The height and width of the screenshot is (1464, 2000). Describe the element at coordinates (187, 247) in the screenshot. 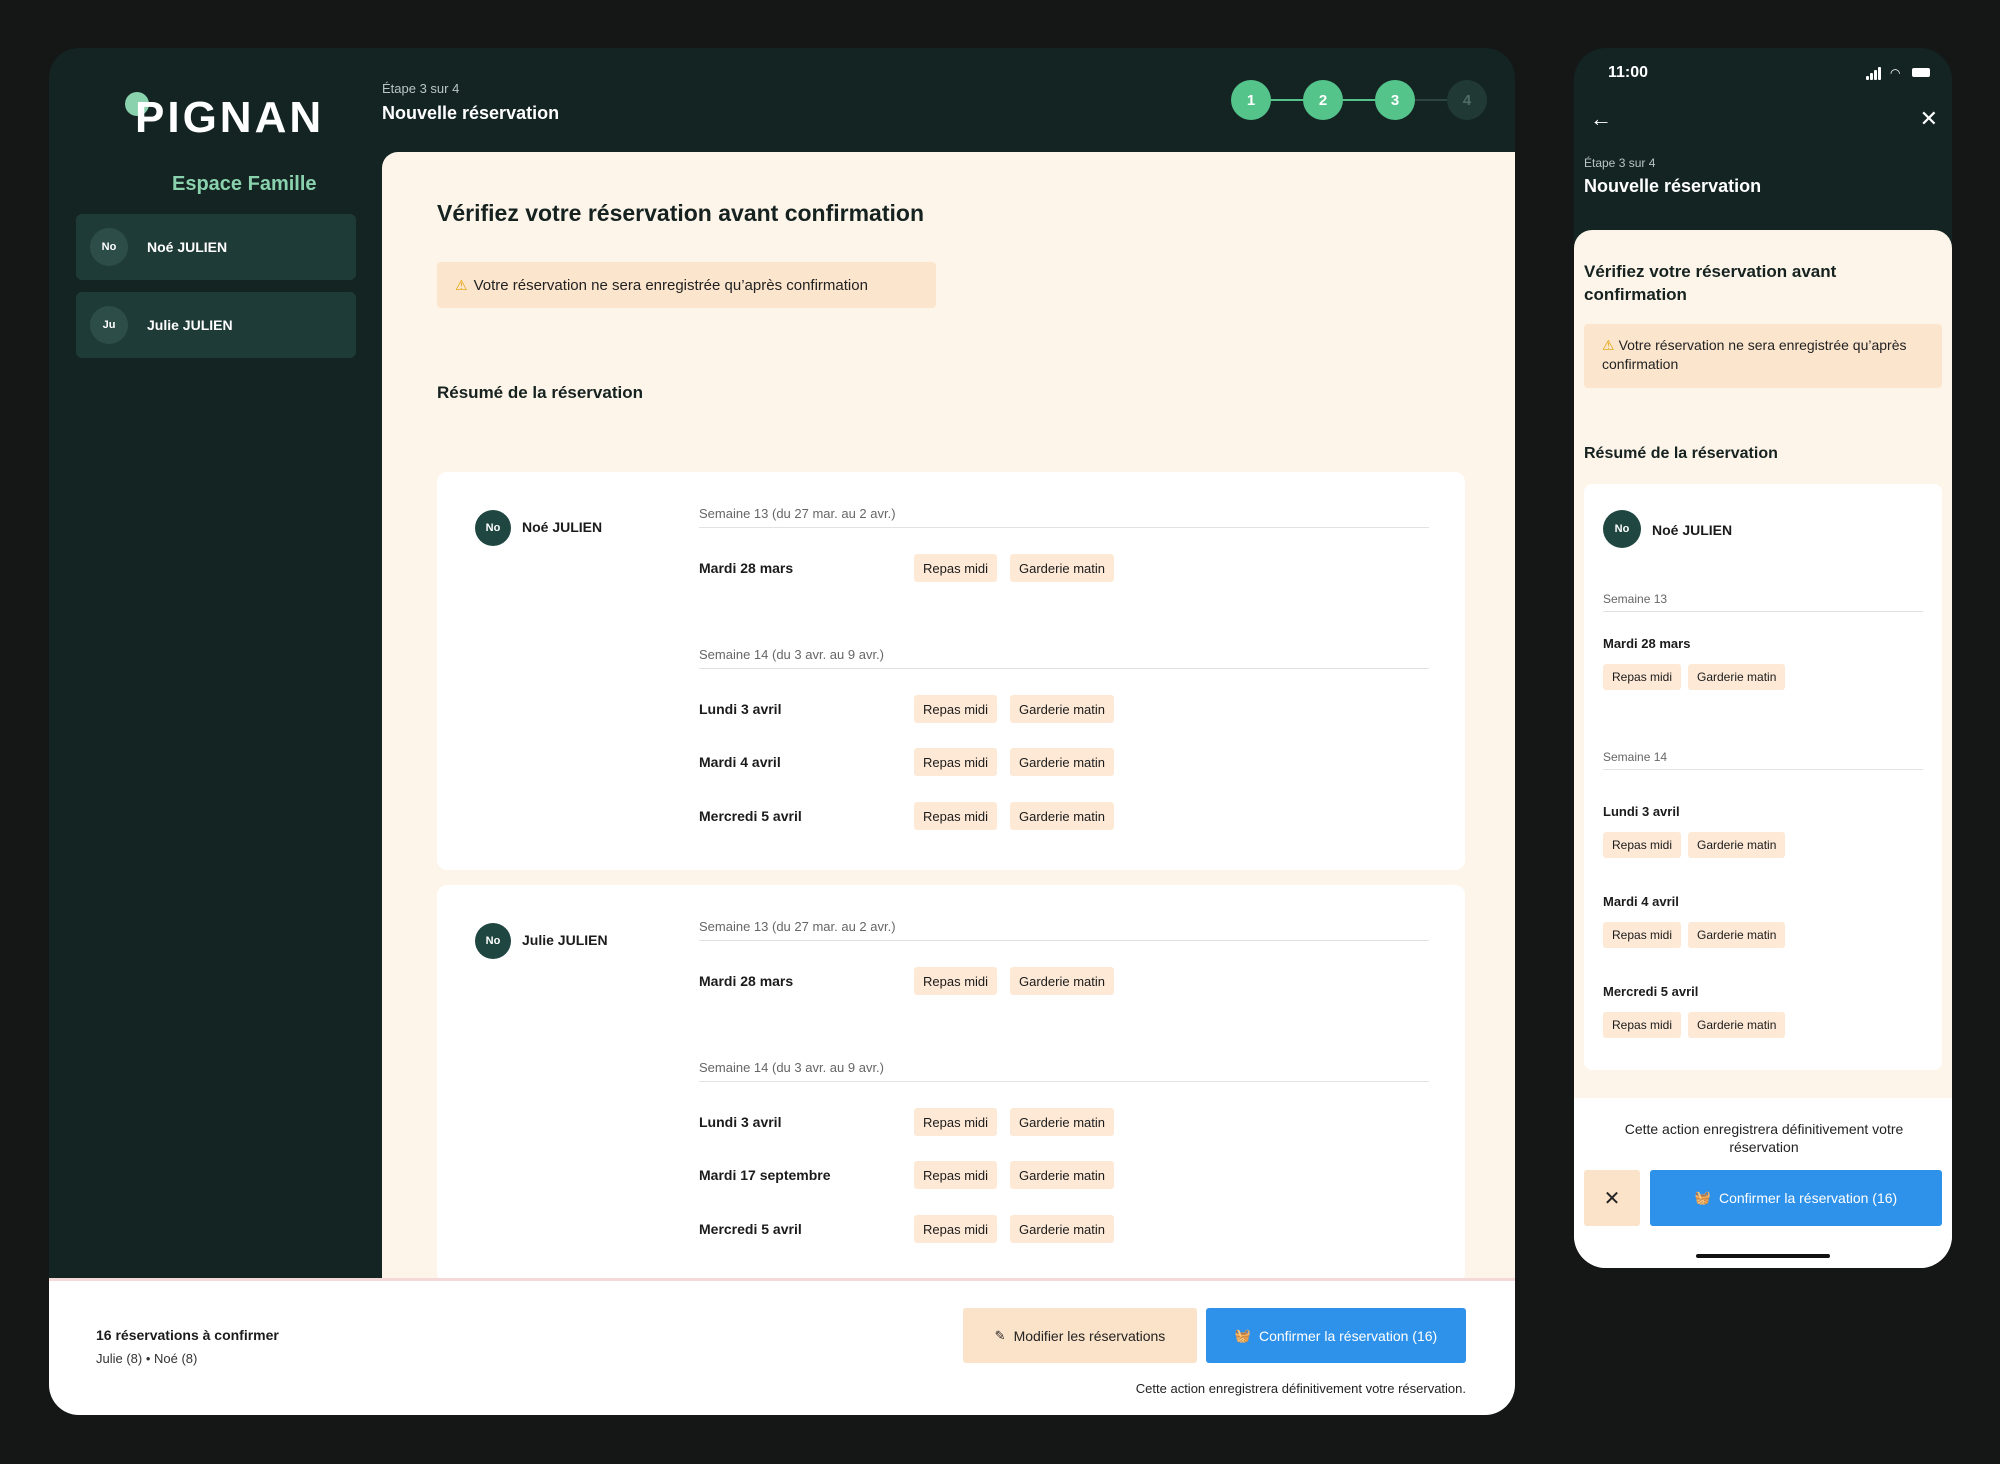

I see `sidebar-child-name: Noé JULIEN` at that location.